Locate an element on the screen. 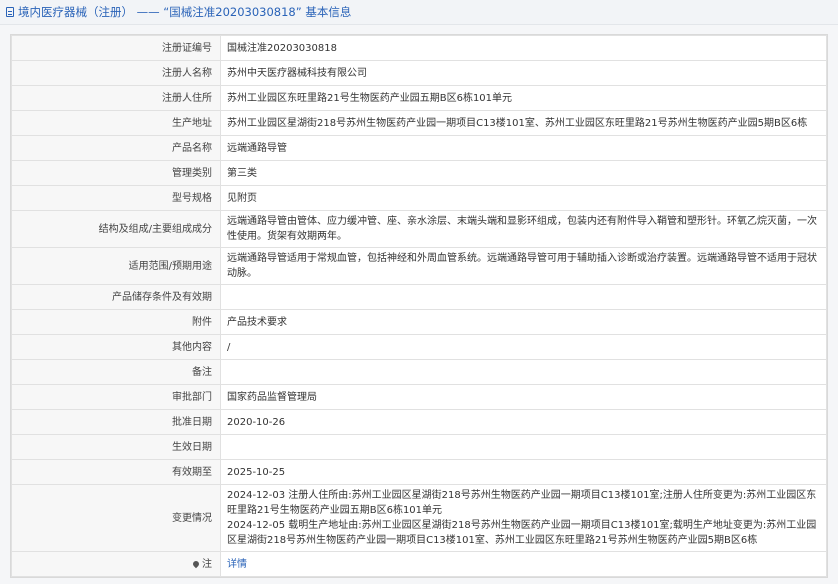 This screenshot has width=838, height=584. label-management-category: 管理类别 is located at coordinates (116, 173).